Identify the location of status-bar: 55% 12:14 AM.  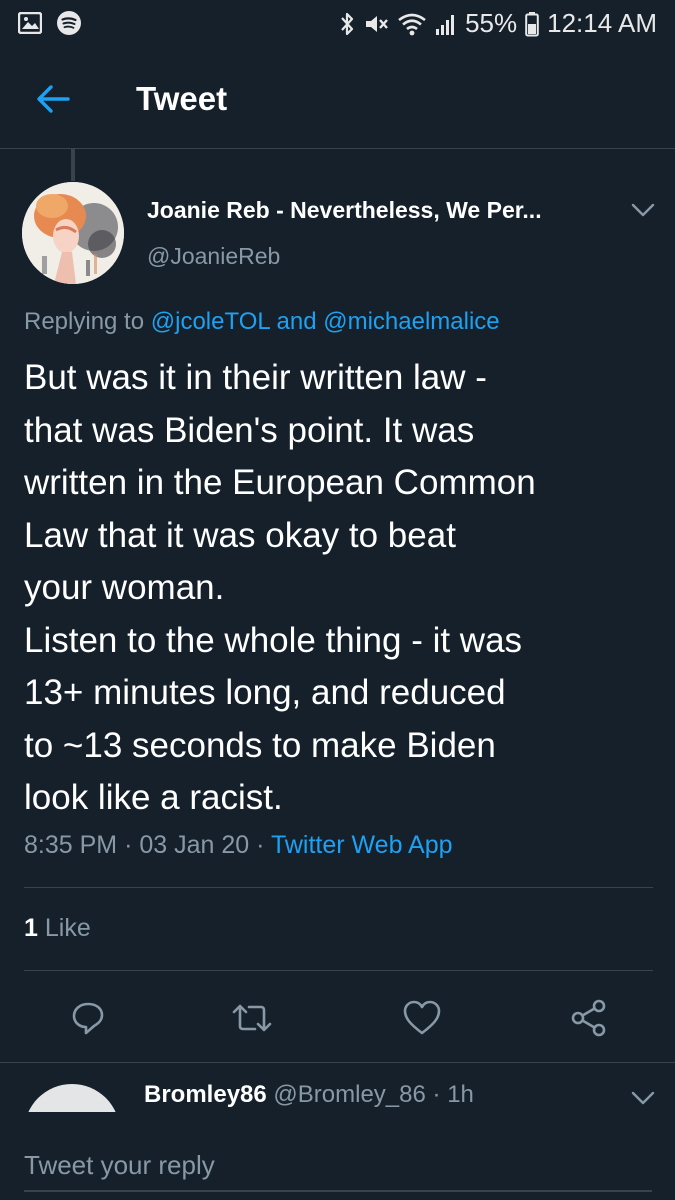
(337, 25).